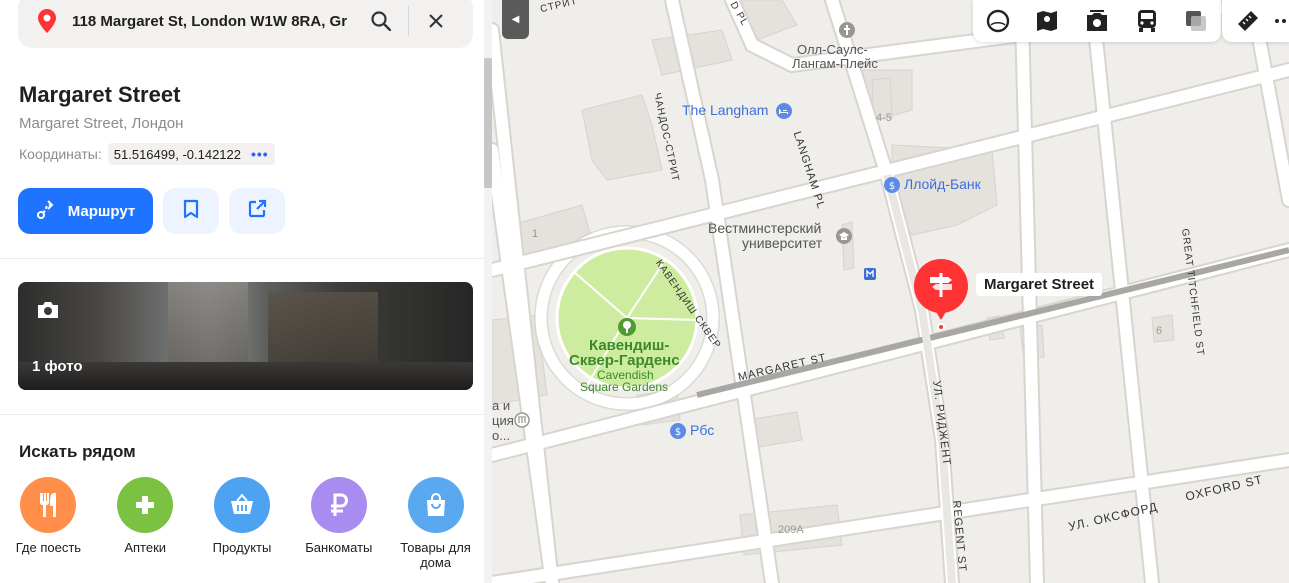 The width and height of the screenshot is (1289, 583). What do you see at coordinates (435, 555) in the screenshot?
I see `category-label: Товары для дома` at bounding box center [435, 555].